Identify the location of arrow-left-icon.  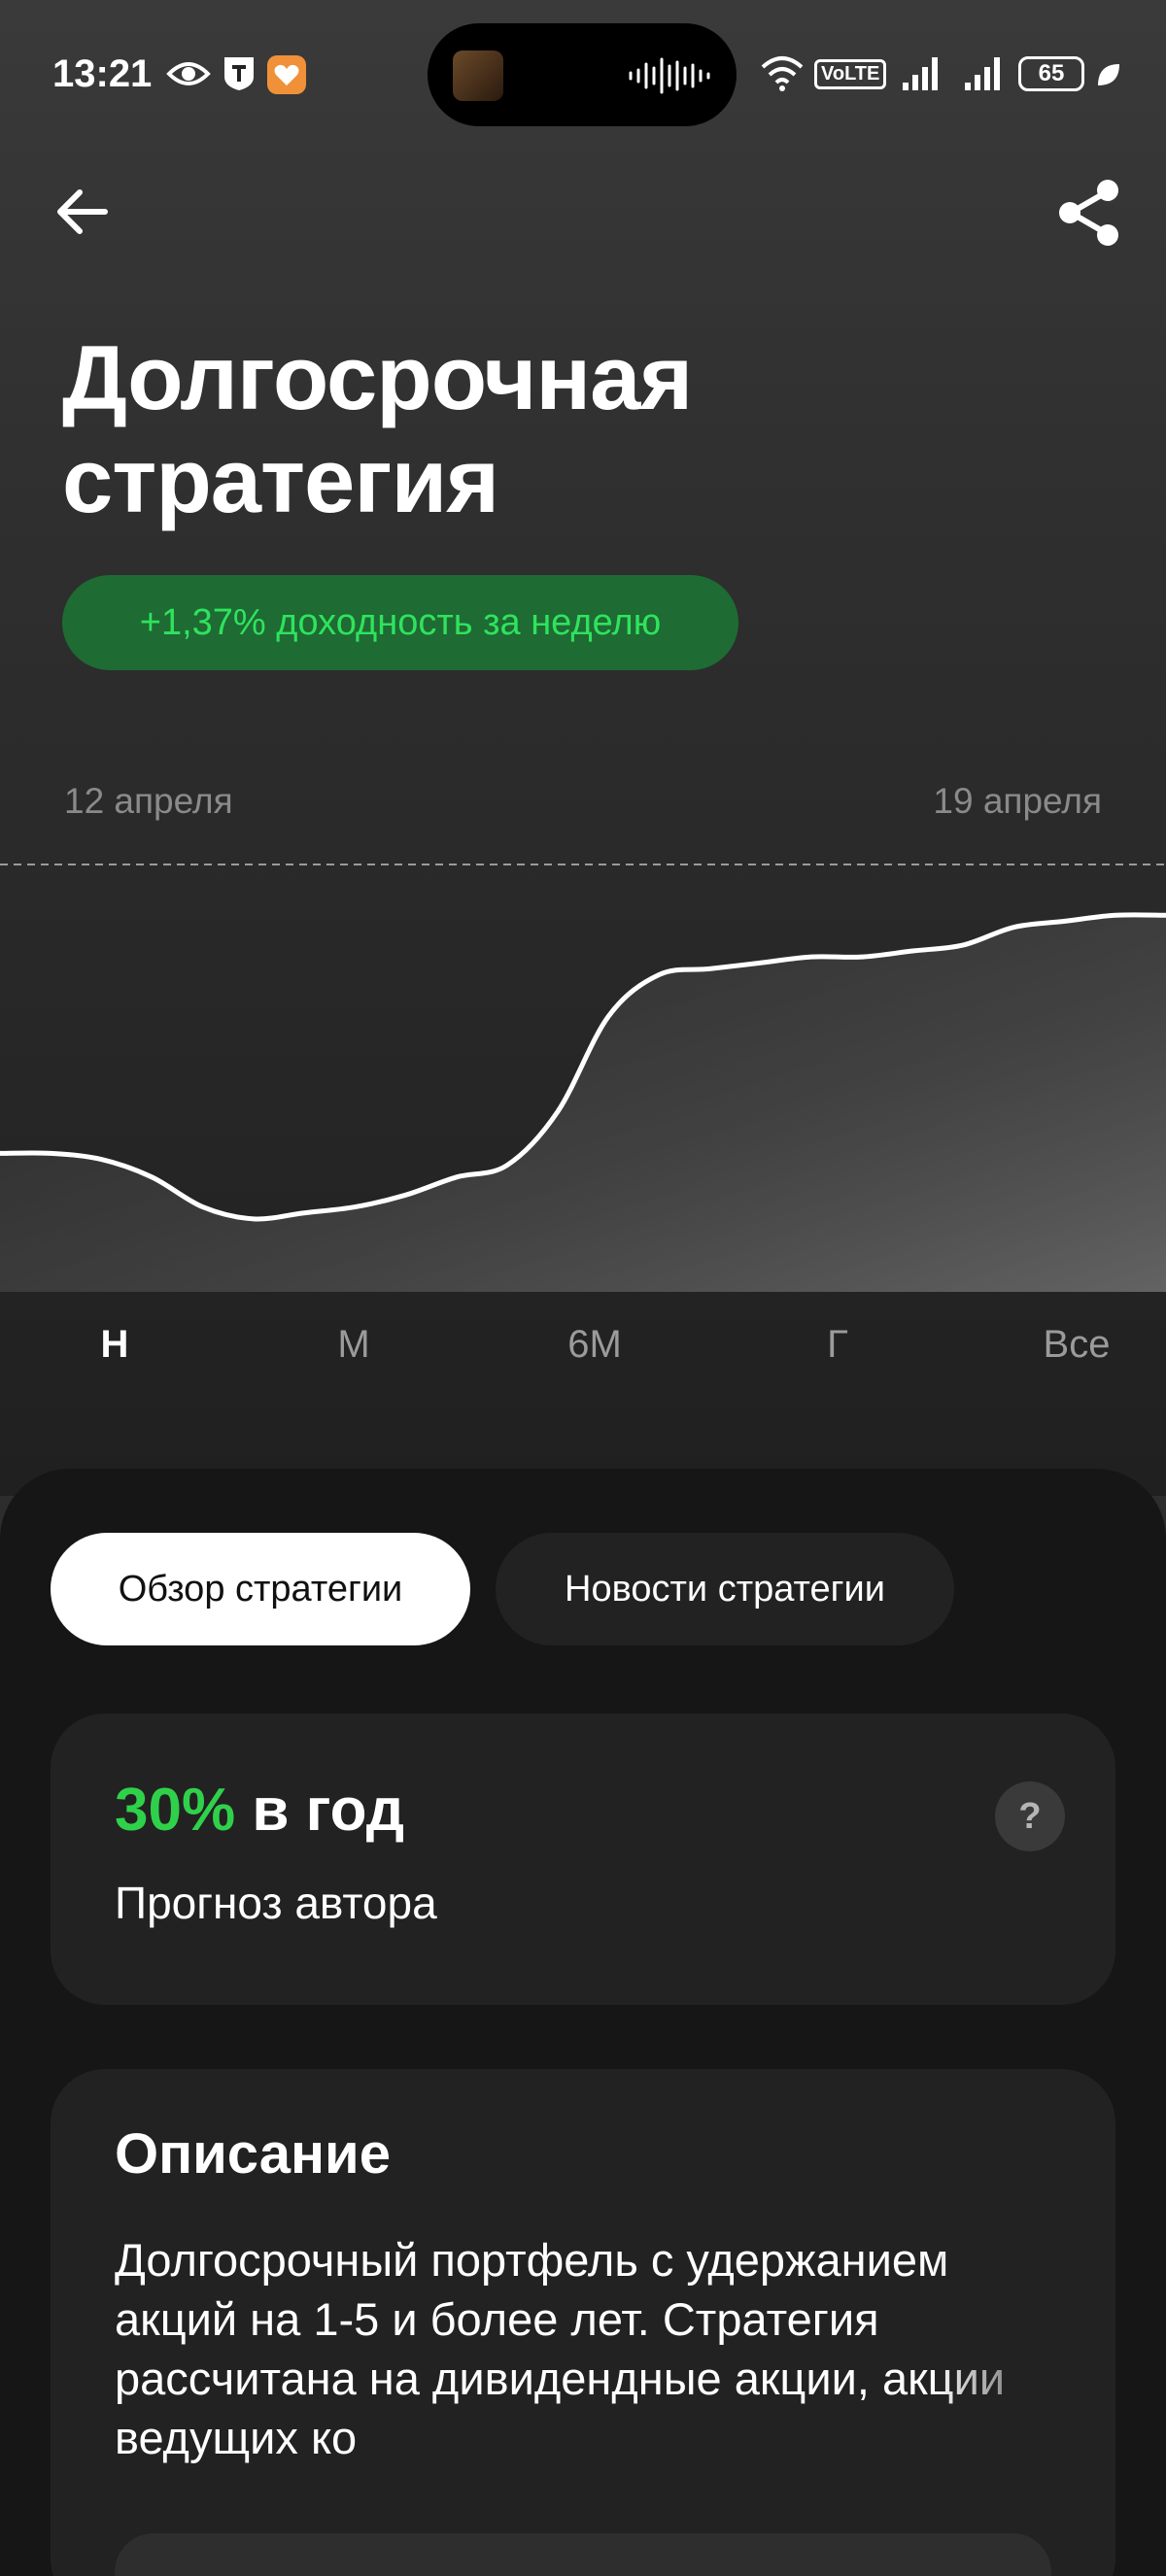
(82, 211).